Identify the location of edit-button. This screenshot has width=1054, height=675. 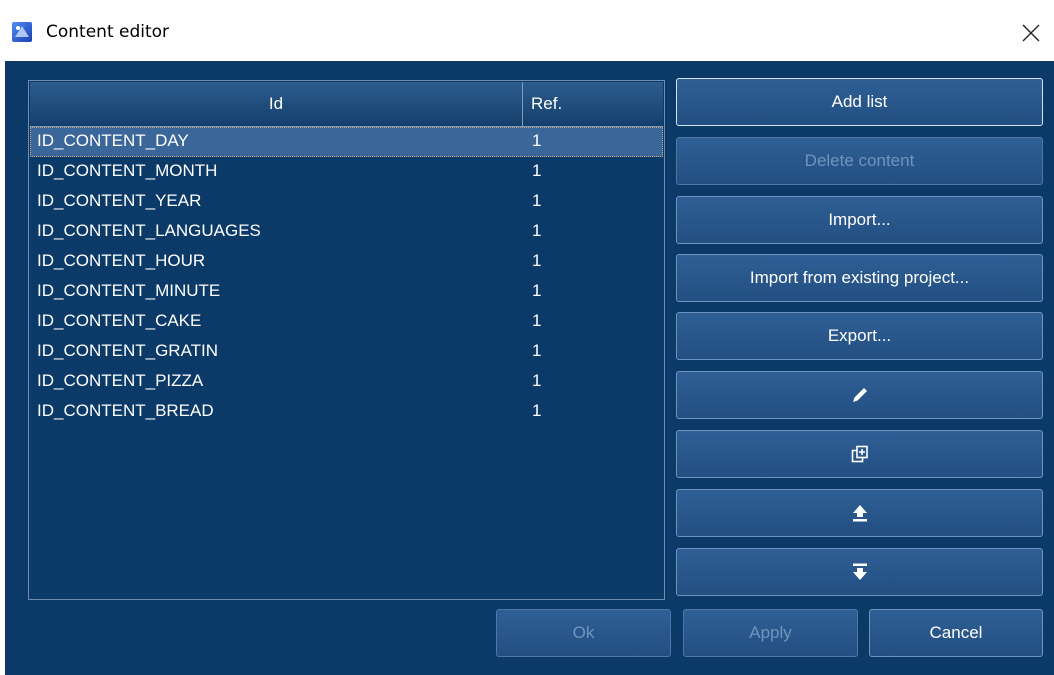
(859, 395).